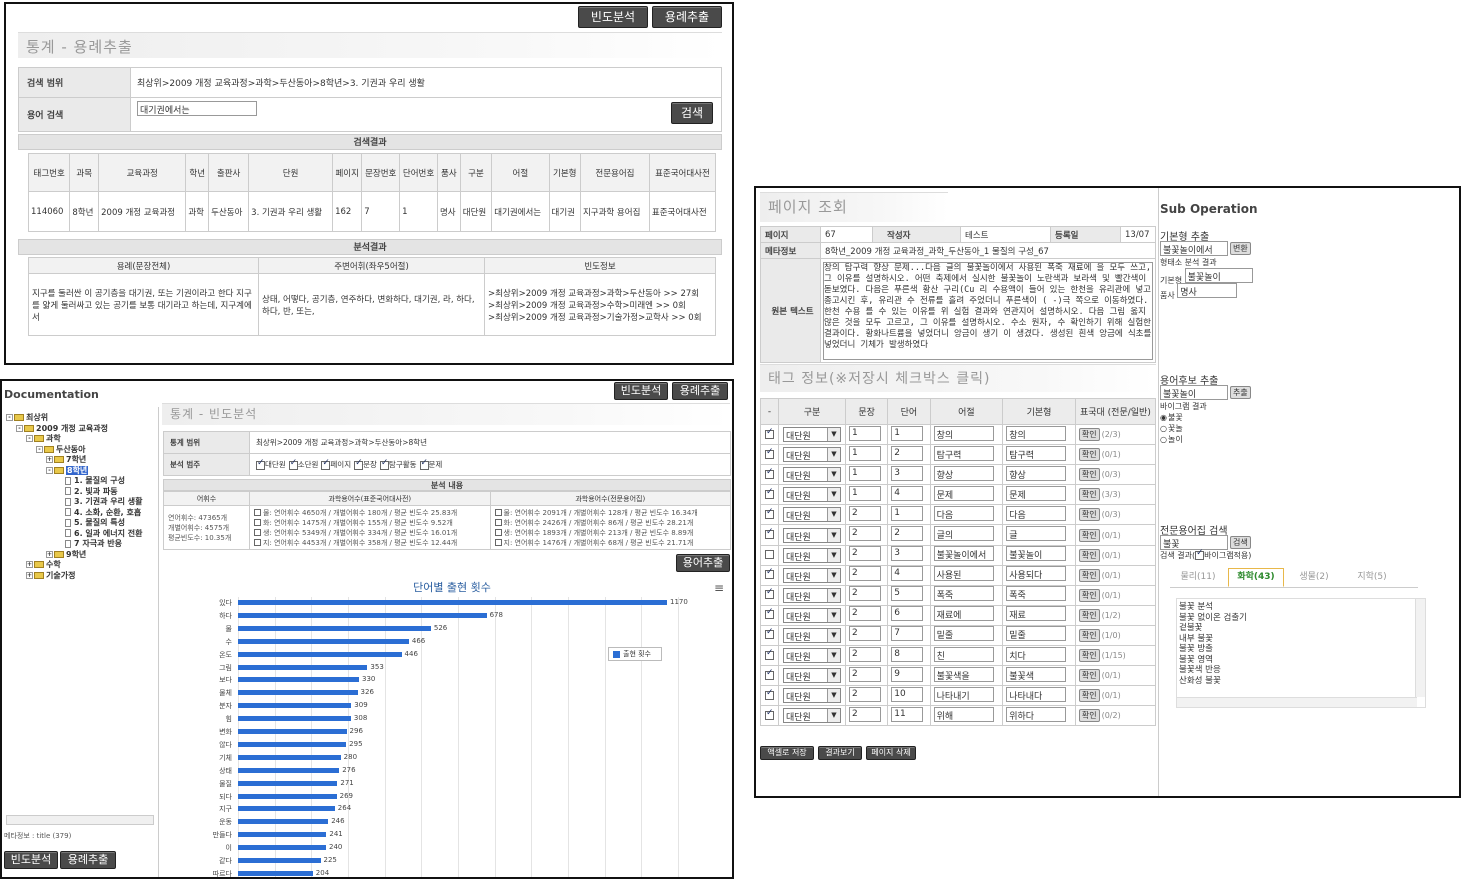 The height and width of the screenshot is (879, 1462). I want to click on tree-node: 5. 물질의 특성, so click(80, 523).